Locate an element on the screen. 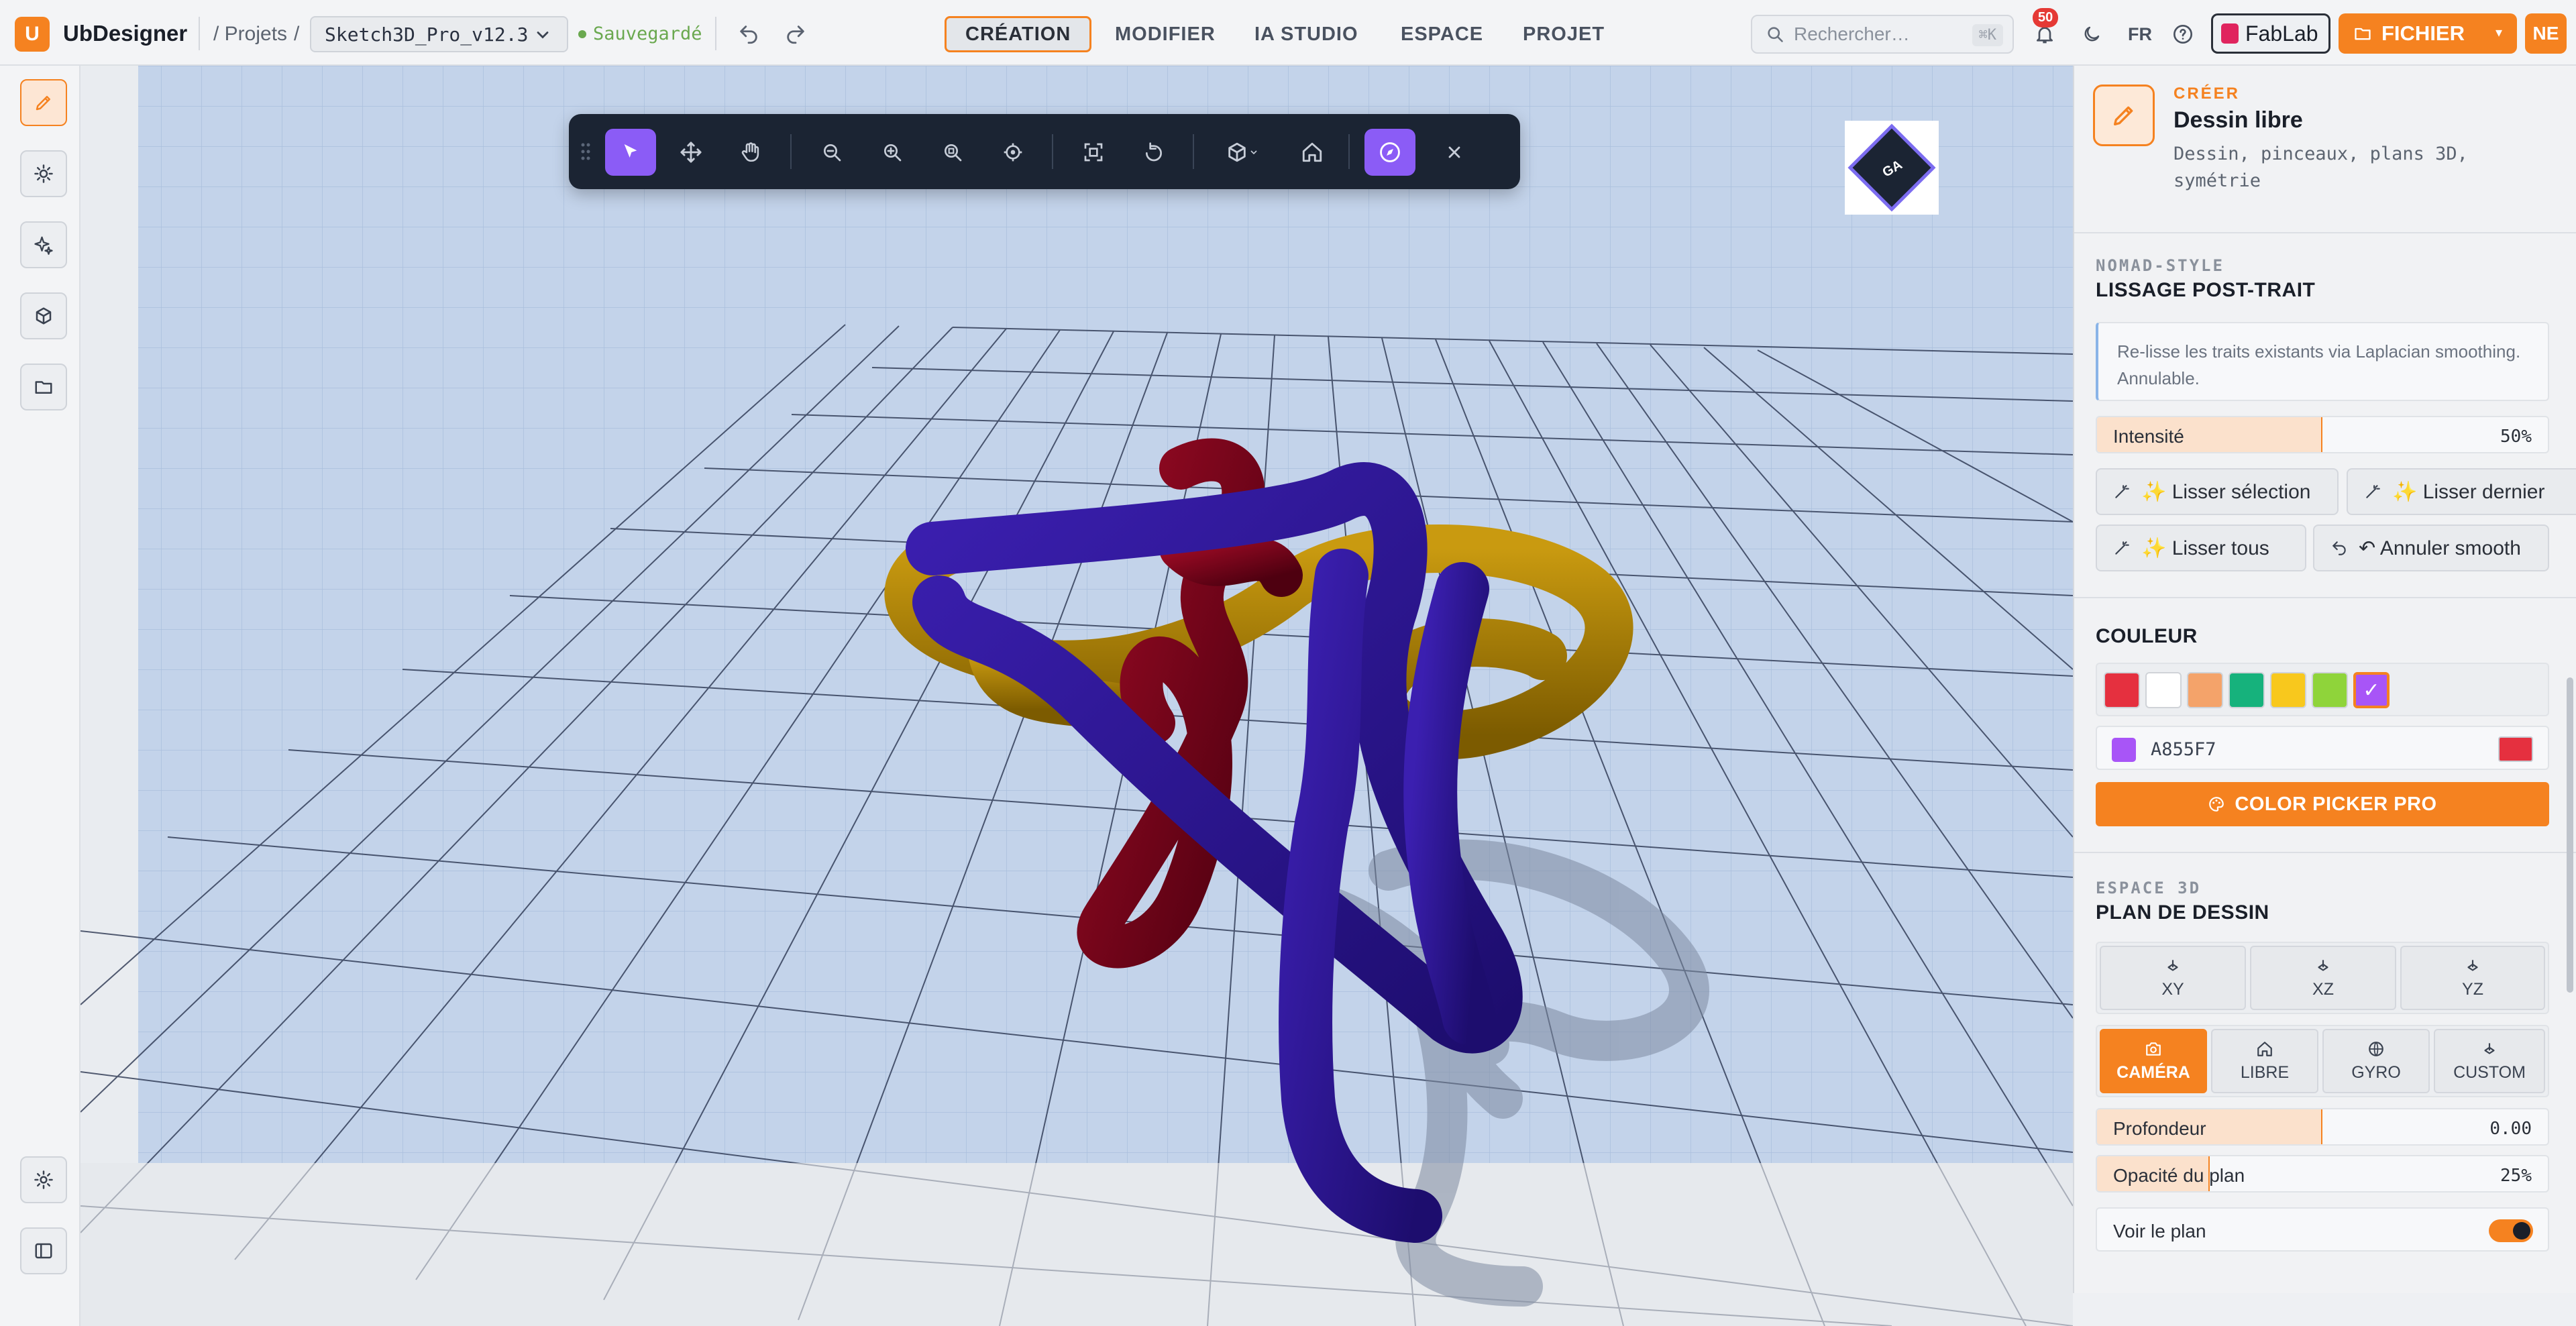  plane-mode-selector: CAMÉRA LIBRE GYRO CUSTOM is located at coordinates (2322, 1061).